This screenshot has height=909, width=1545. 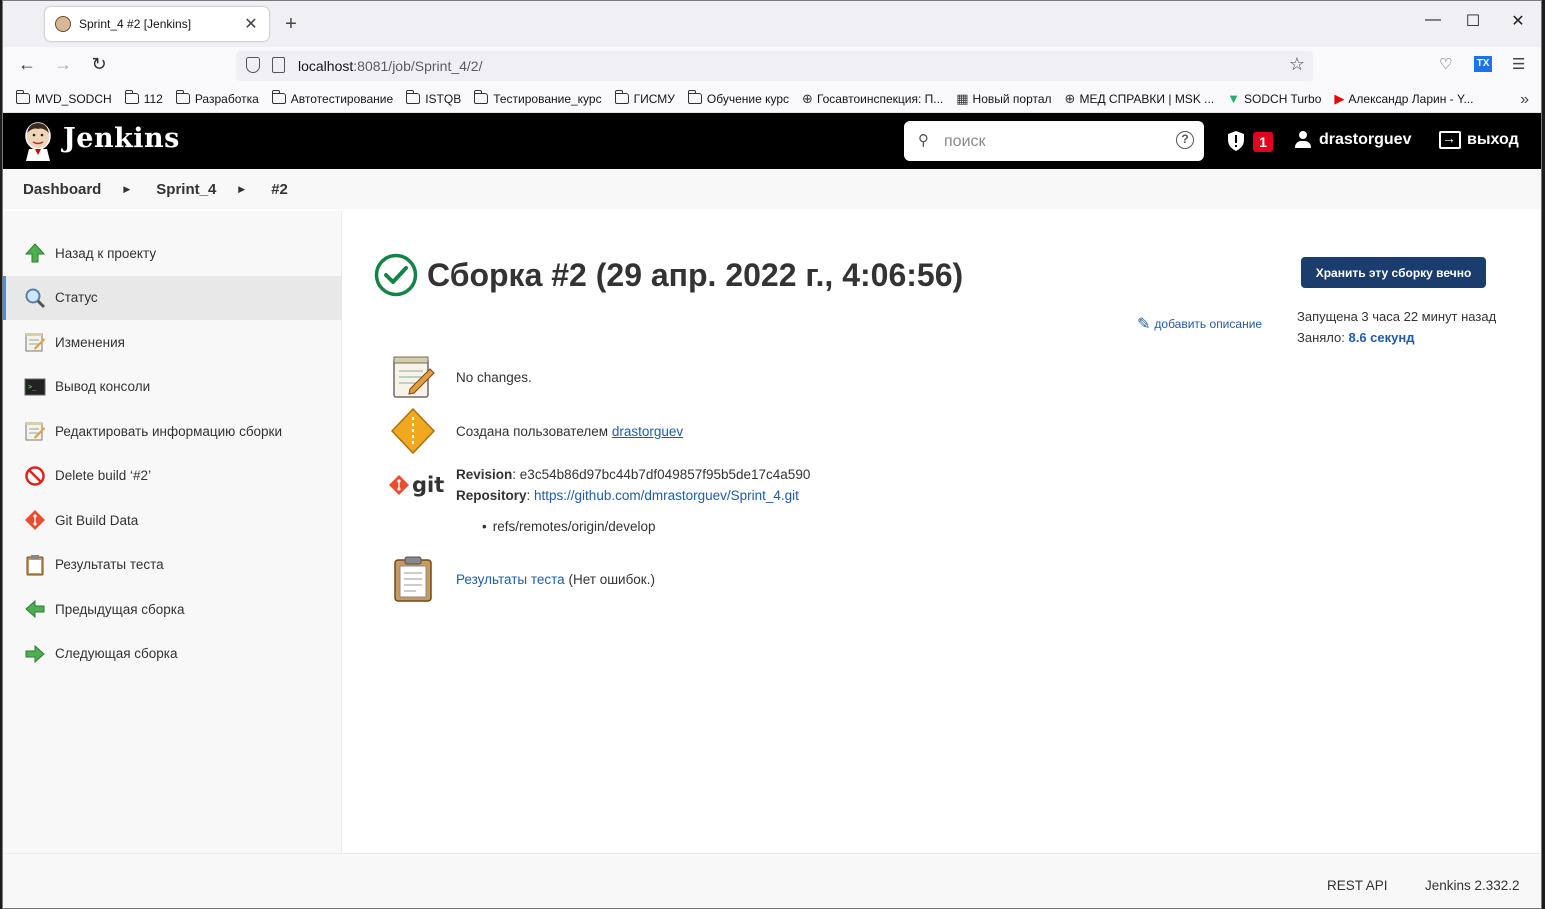 I want to click on bookmark-item: Обучение курс, so click(x=738, y=98).